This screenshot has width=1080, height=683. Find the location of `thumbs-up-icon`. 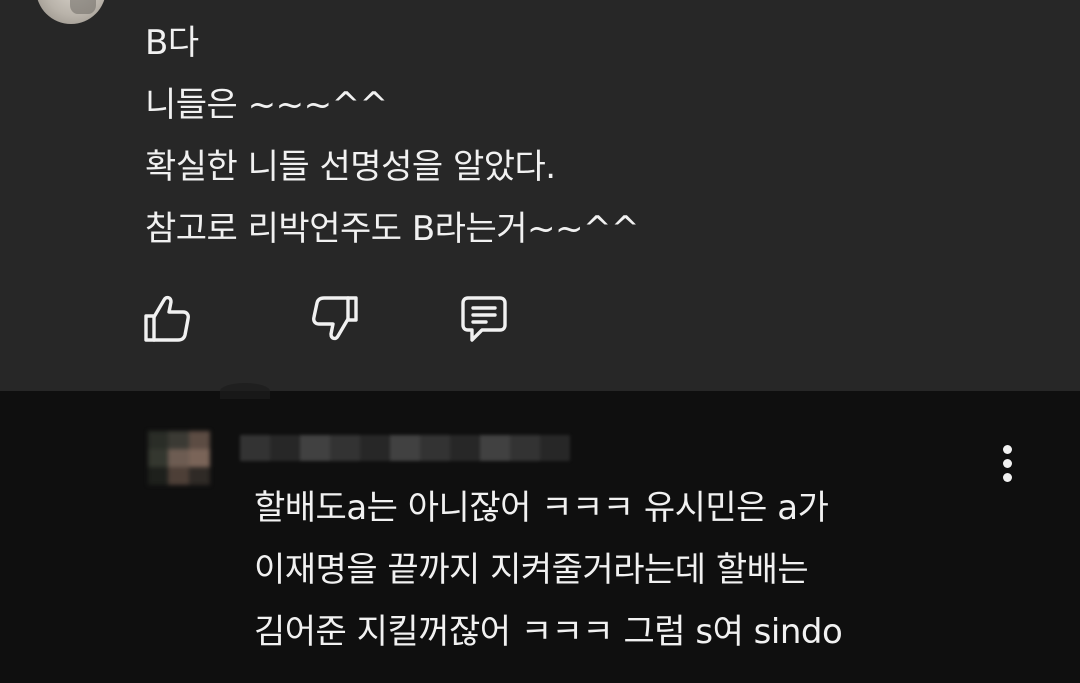

thumbs-up-icon is located at coordinates (167, 318).